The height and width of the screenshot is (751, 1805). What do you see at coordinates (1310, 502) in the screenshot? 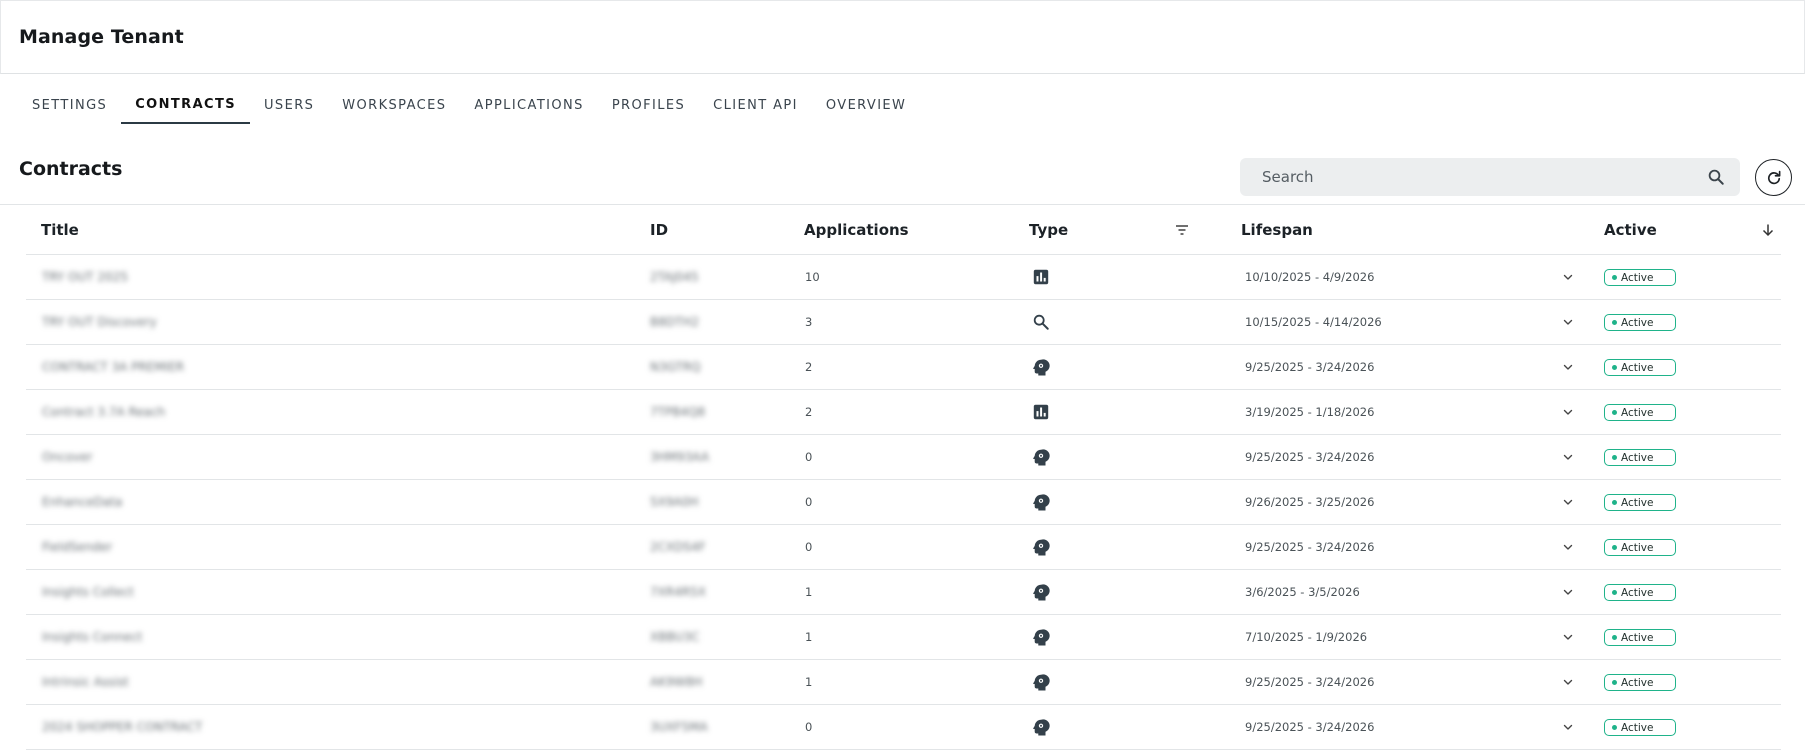
I see `lifespan: 9/26/2025 - 3/25/2026` at bounding box center [1310, 502].